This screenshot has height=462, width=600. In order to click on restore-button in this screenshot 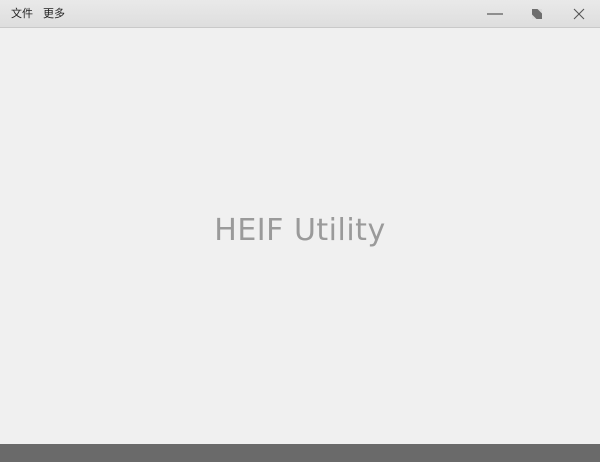, I will do `click(537, 14)`.